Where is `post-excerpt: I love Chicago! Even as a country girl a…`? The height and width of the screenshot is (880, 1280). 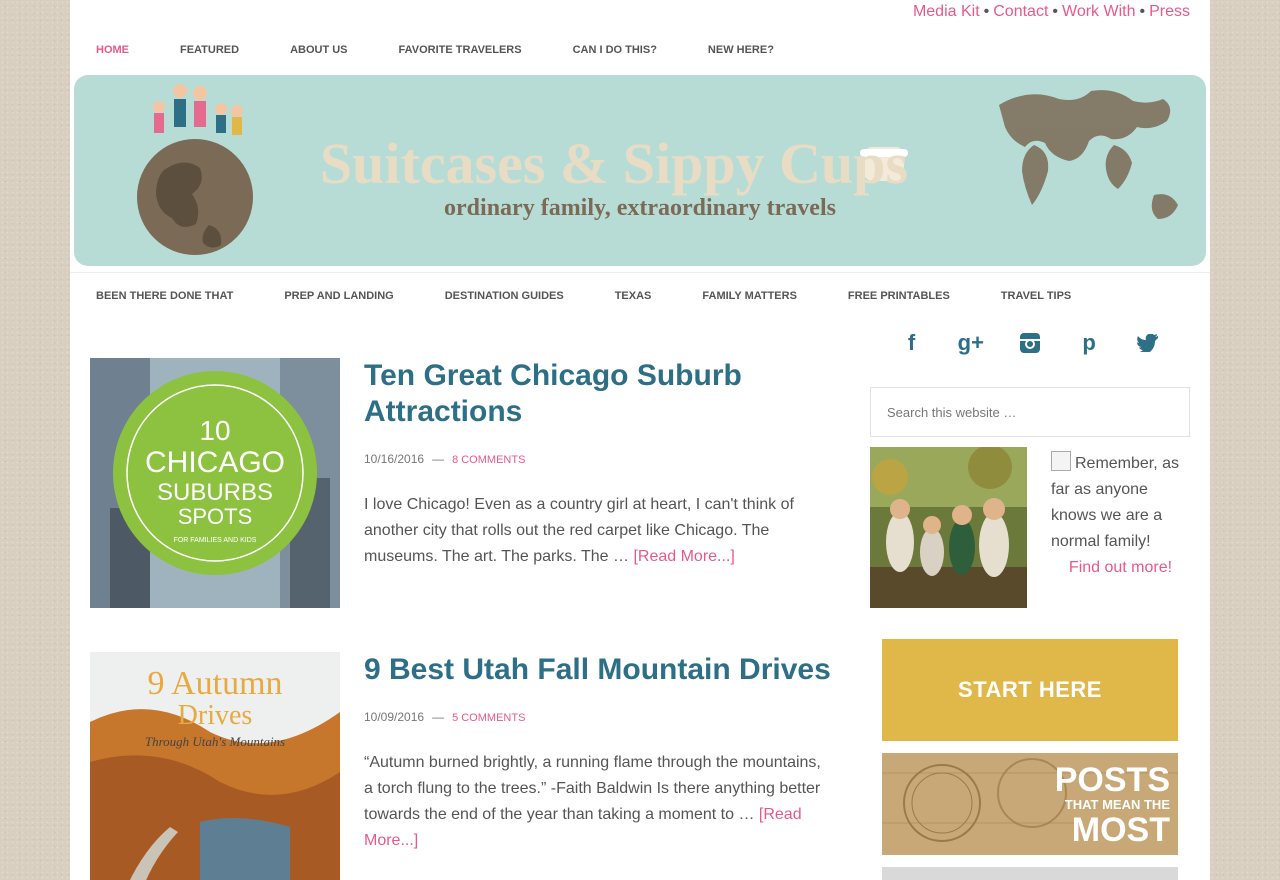 post-excerpt: I love Chicago! Even as a country girl a… is located at coordinates (599, 531).